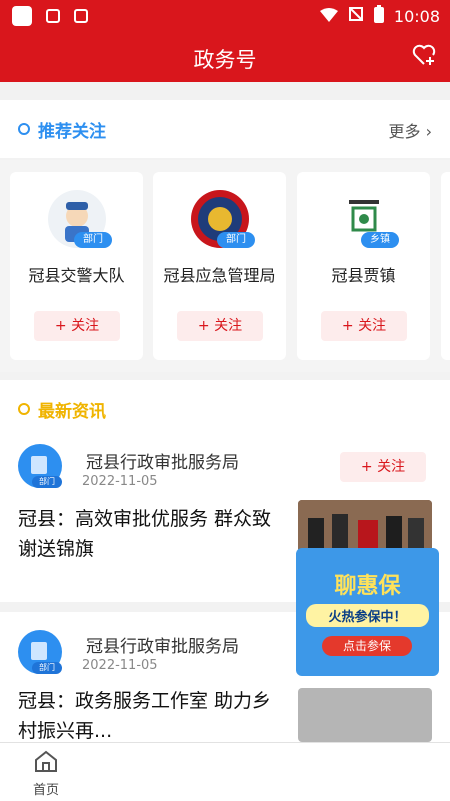 The image size is (450, 801). I want to click on page-title: 政务号, so click(225, 60).